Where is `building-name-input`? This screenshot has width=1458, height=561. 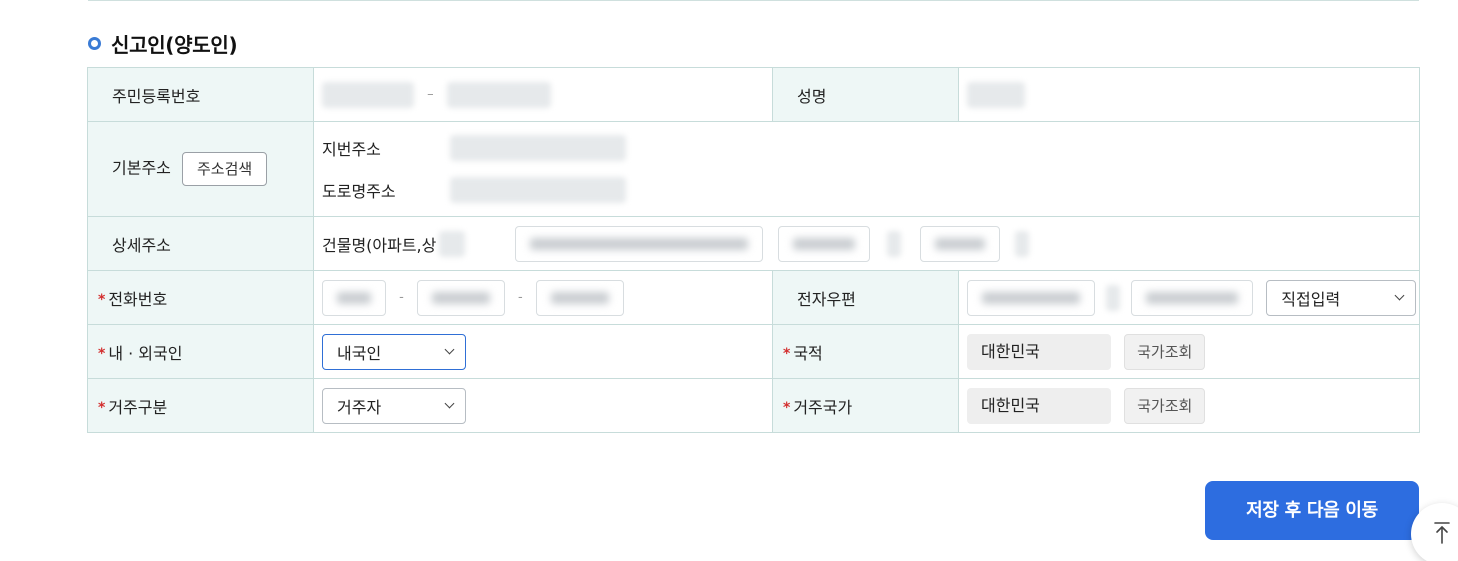
building-name-input is located at coordinates (638, 243).